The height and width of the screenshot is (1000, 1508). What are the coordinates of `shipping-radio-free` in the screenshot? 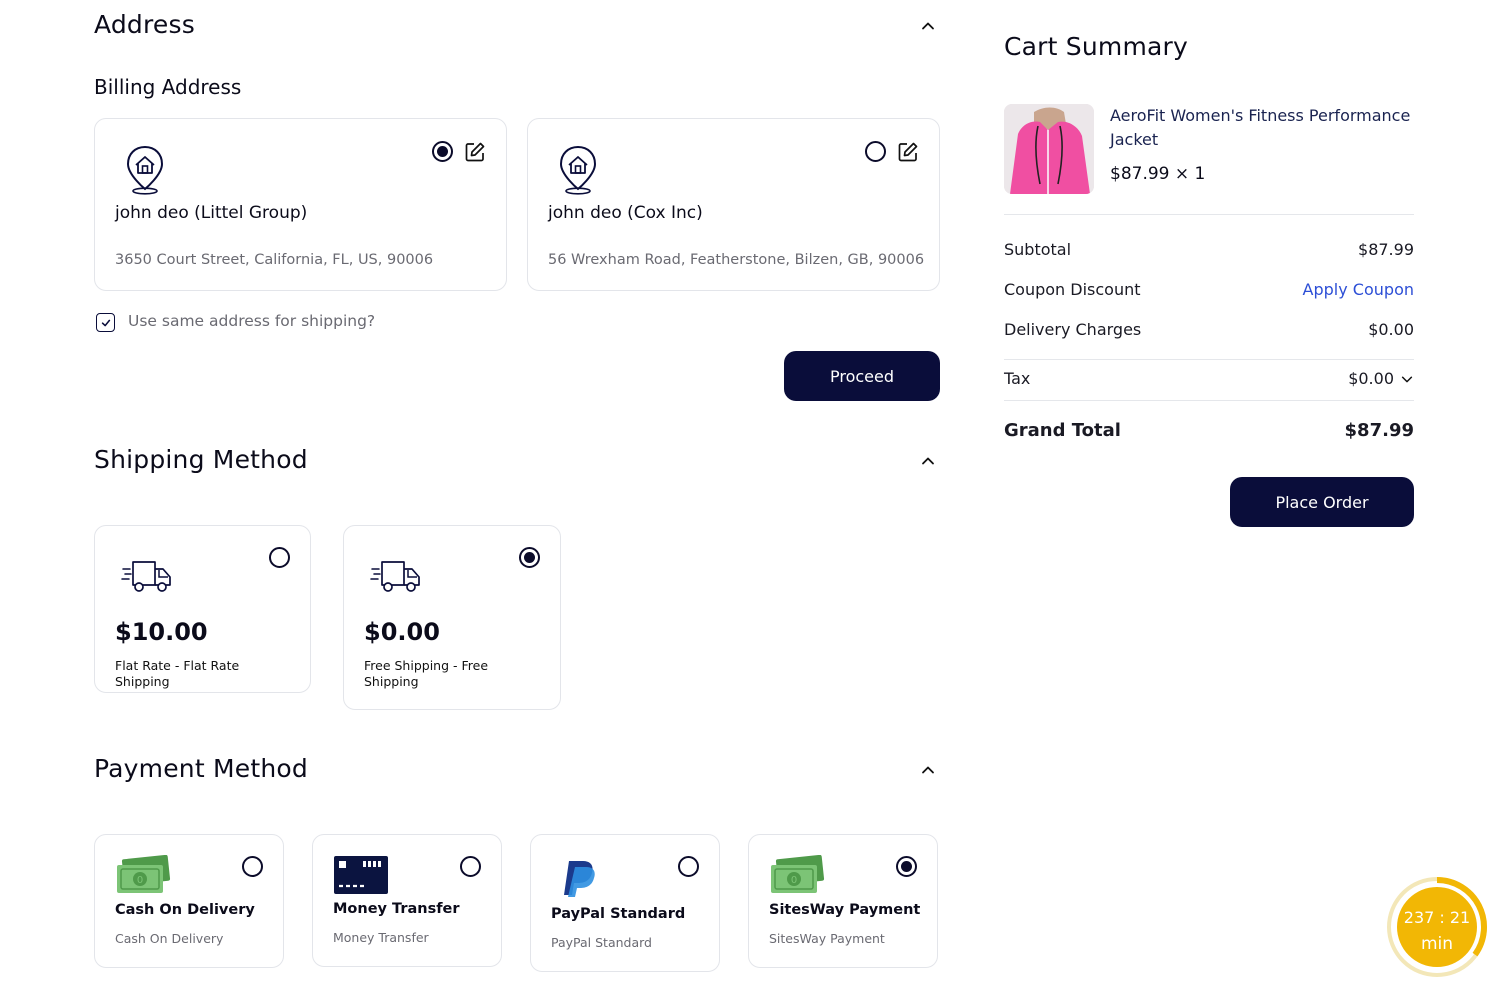 It's located at (529, 557).